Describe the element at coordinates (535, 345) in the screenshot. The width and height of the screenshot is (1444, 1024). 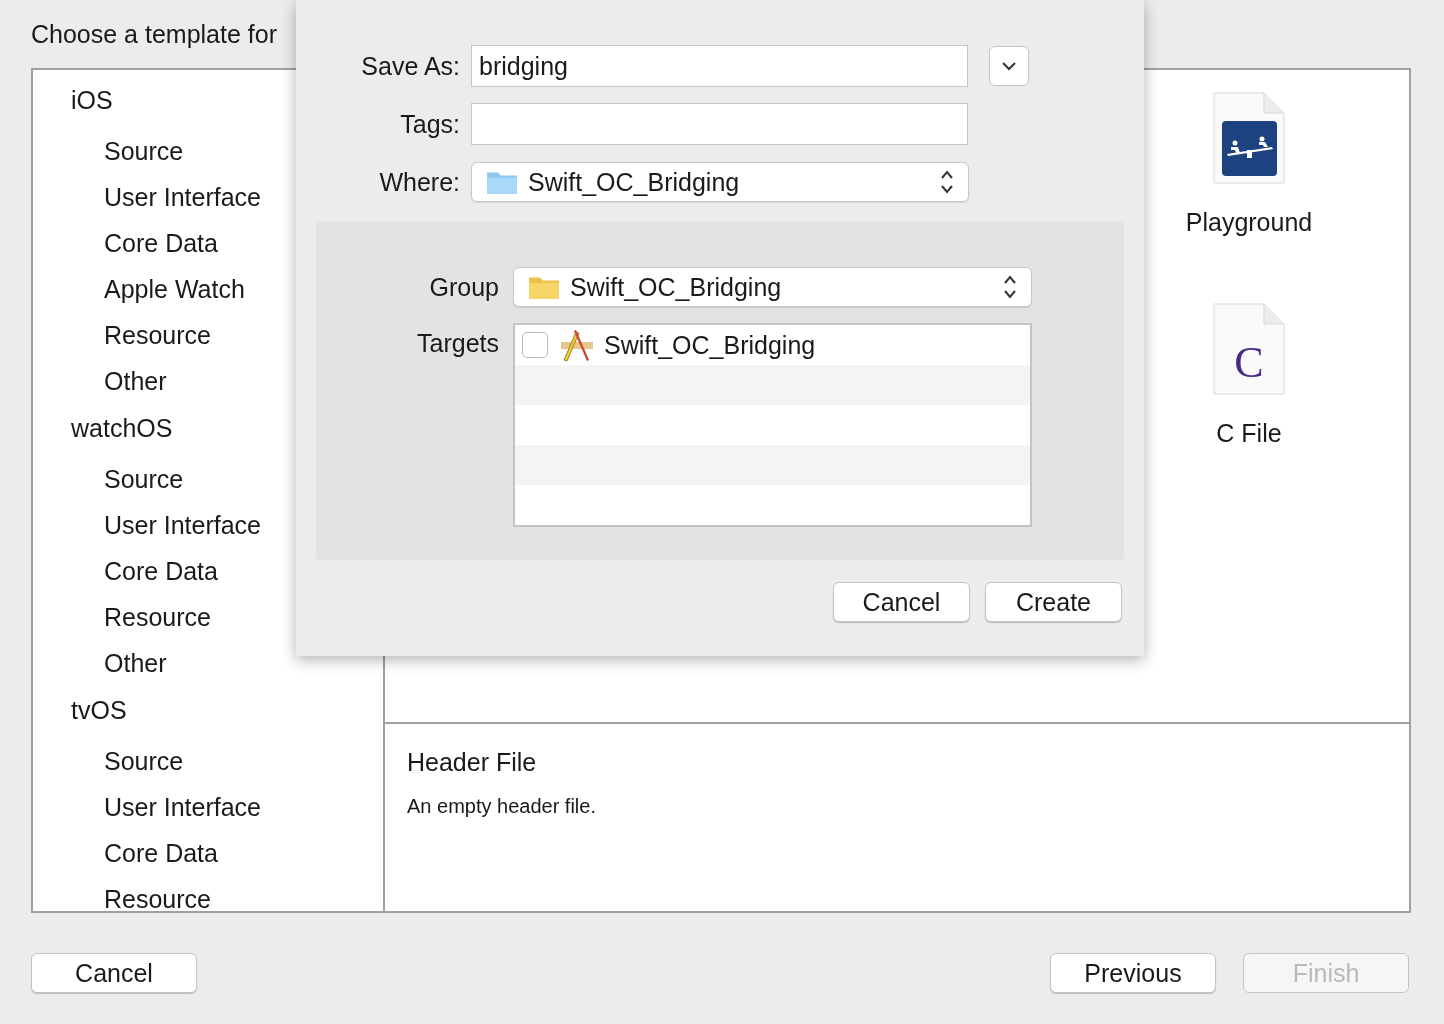
I see `checkbox` at that location.